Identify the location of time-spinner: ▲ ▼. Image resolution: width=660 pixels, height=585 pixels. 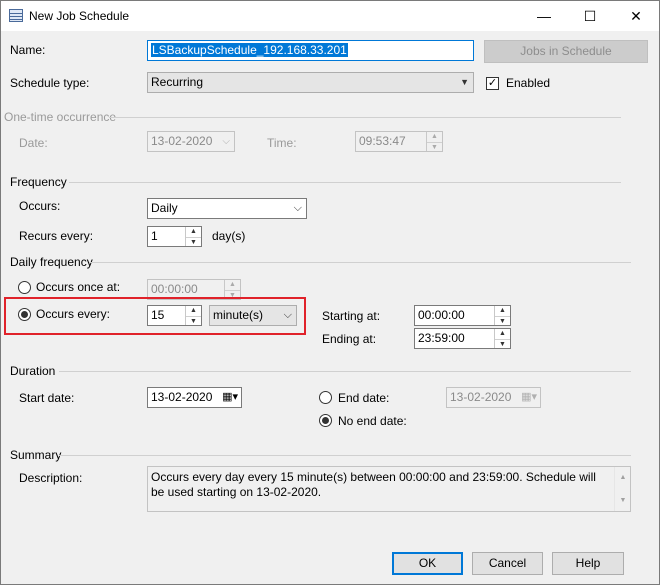
(434, 141).